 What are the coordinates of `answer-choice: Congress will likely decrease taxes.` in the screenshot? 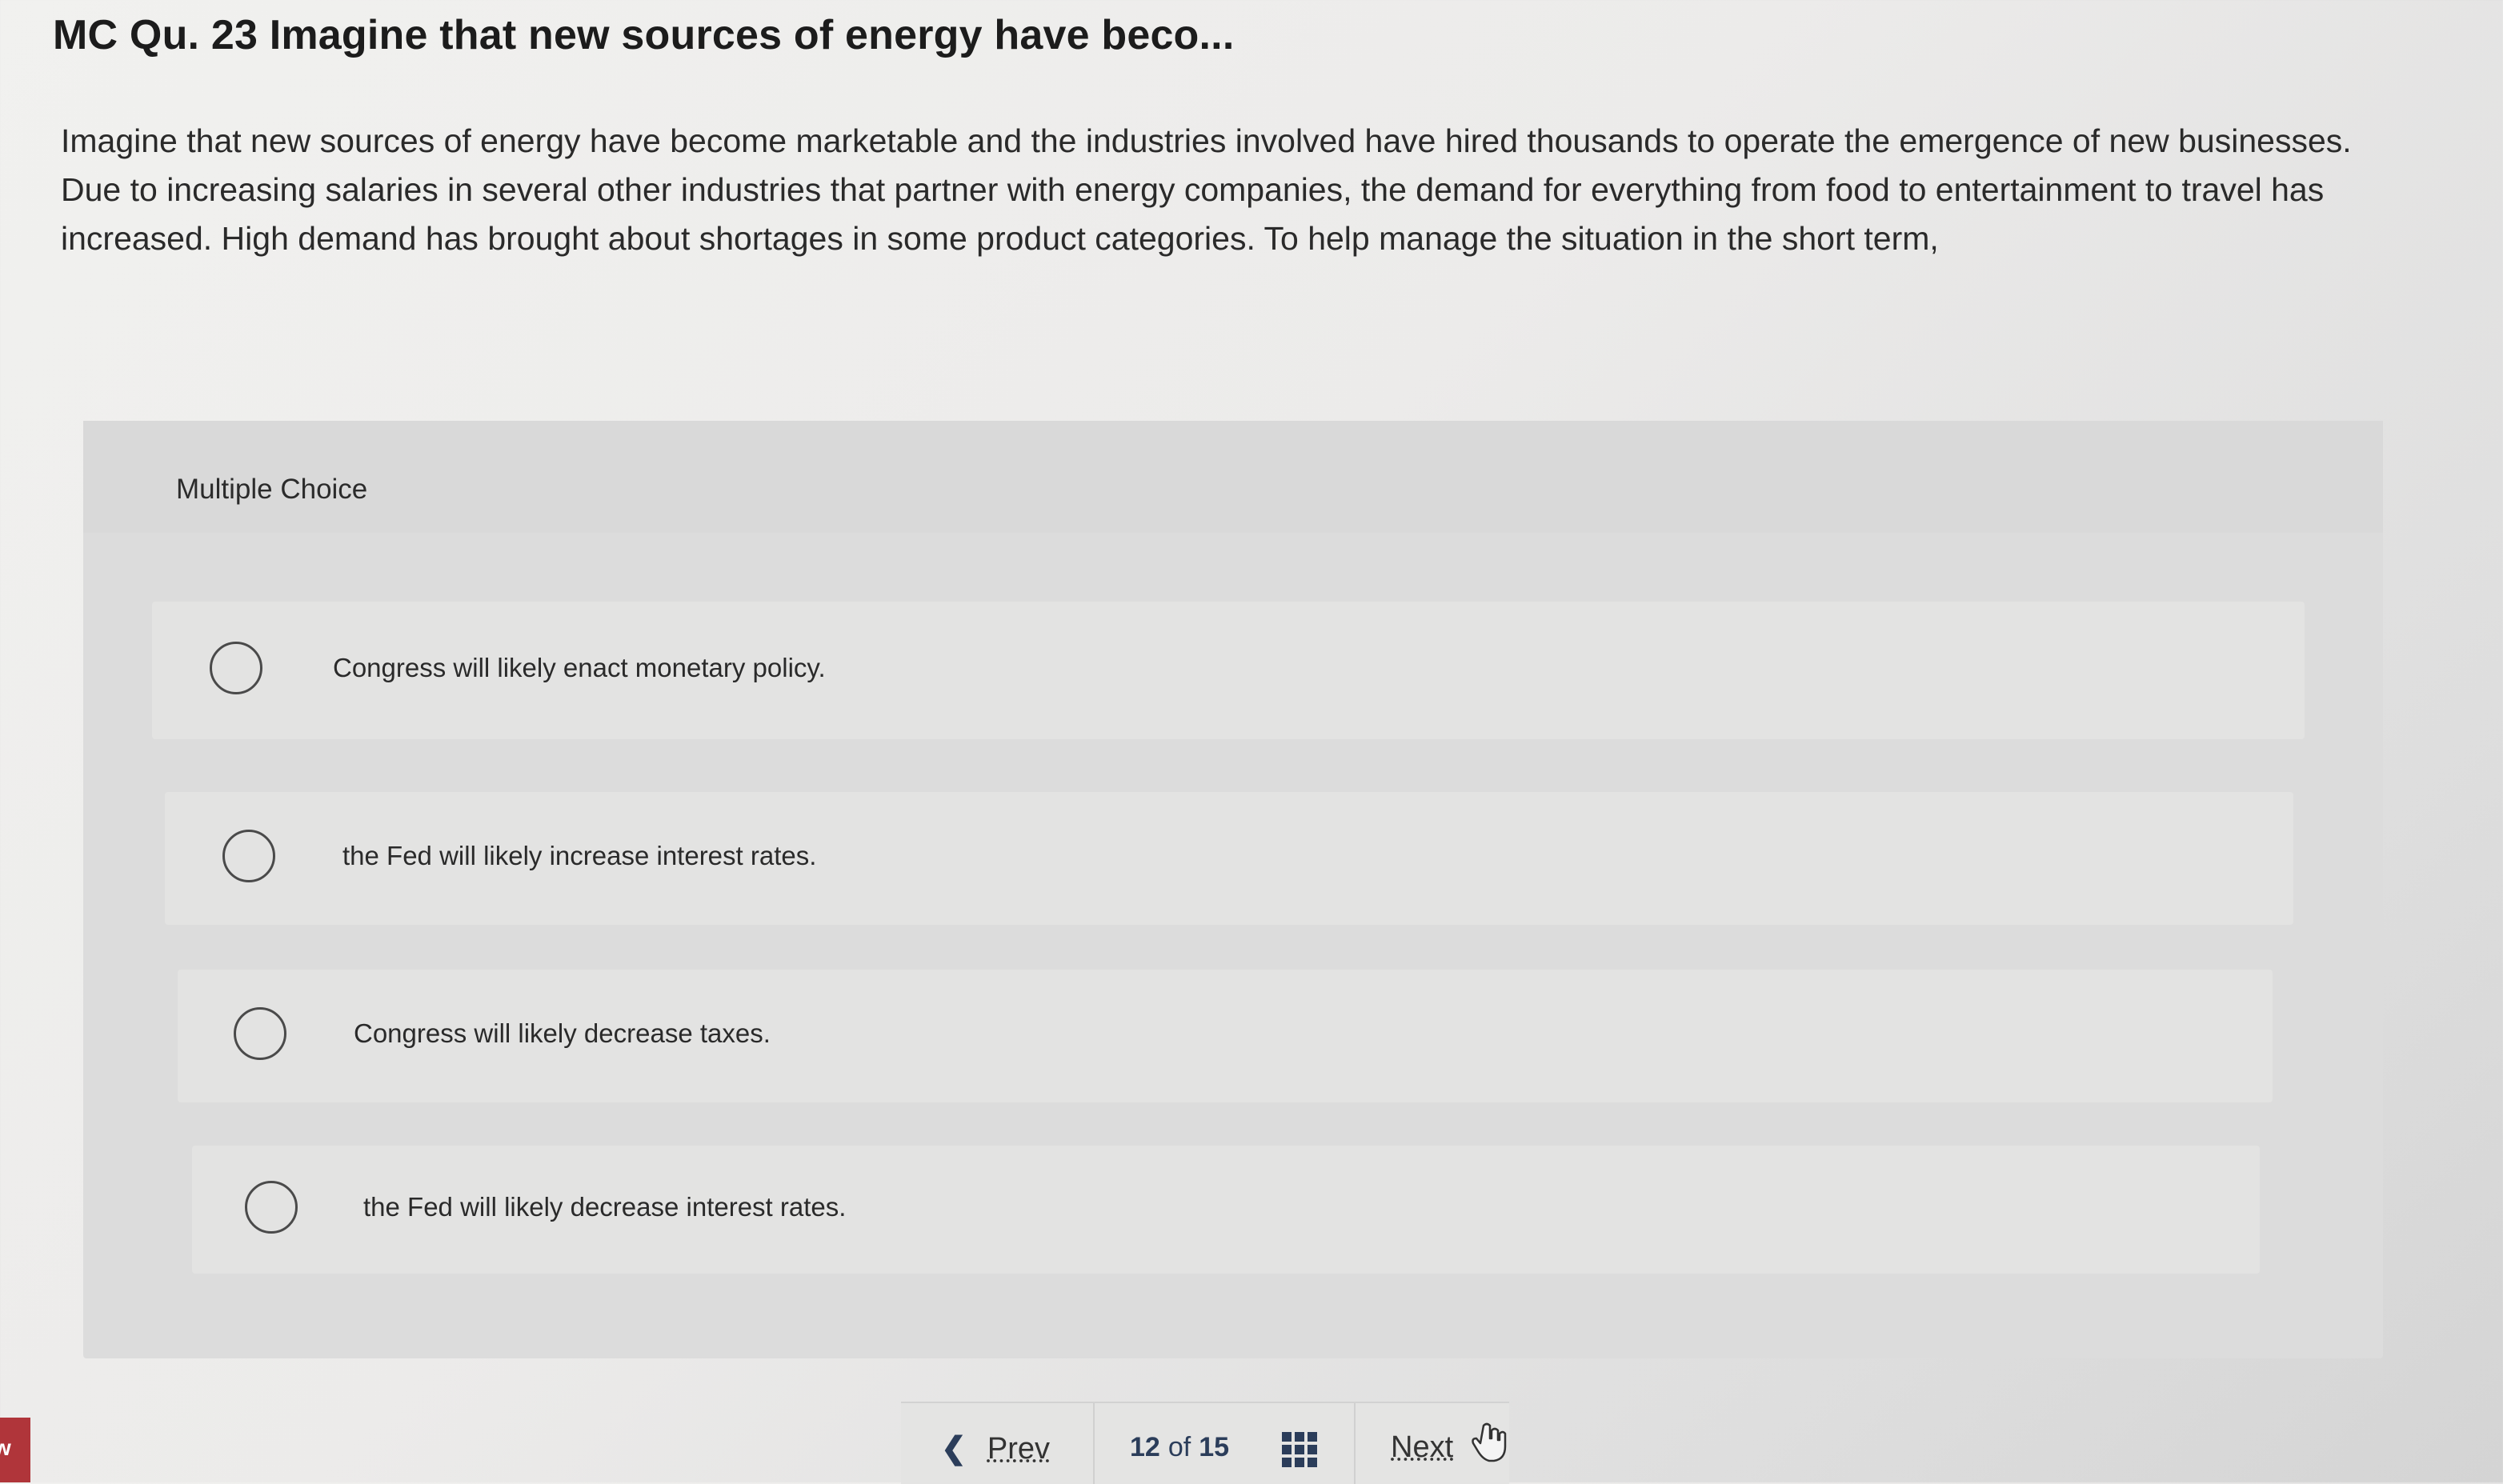 It's located at (1225, 1036).